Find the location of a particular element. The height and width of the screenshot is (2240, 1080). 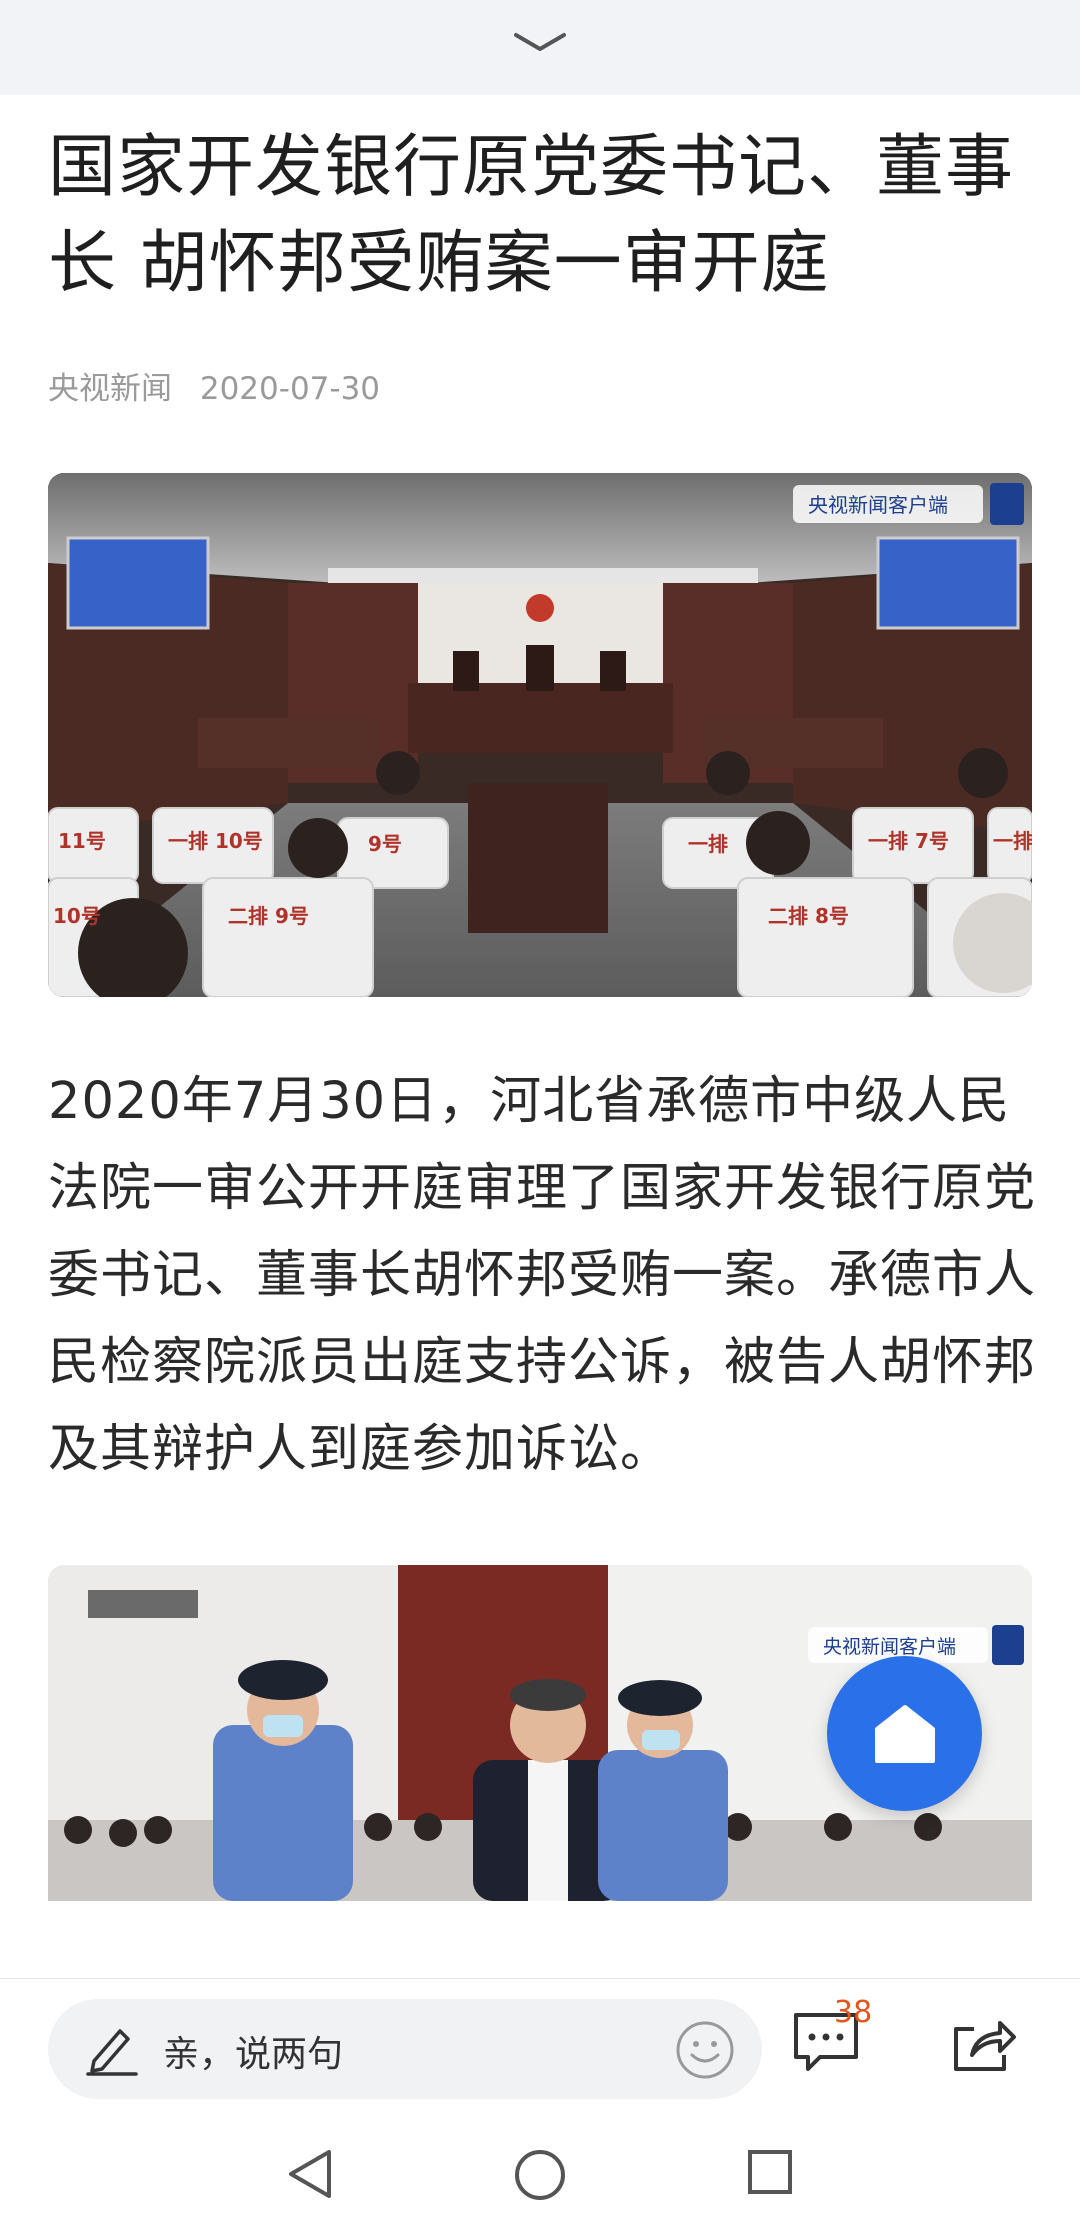

article-meta: 央视新闻 2020-07-30 is located at coordinates (223, 385).